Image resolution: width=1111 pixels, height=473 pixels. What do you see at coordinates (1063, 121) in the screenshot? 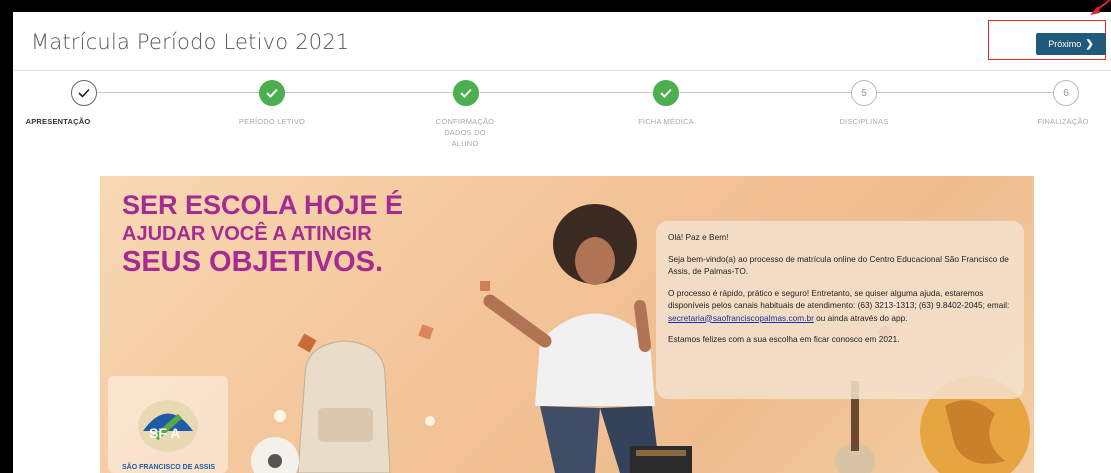
I see `step-label-finalizacao: FINALIZAÇÃO` at bounding box center [1063, 121].